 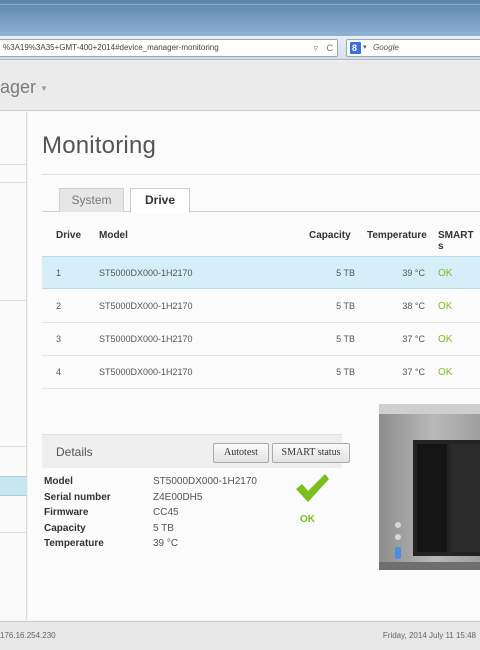 What do you see at coordinates (13, 486) in the screenshot?
I see `sidebar-item-active` at bounding box center [13, 486].